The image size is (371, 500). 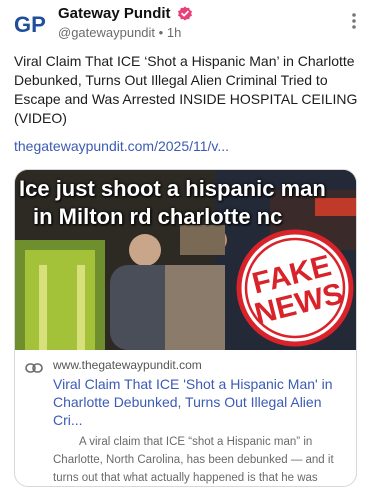 I want to click on card-domain: www.thegatewaypundit.com, so click(x=127, y=365).